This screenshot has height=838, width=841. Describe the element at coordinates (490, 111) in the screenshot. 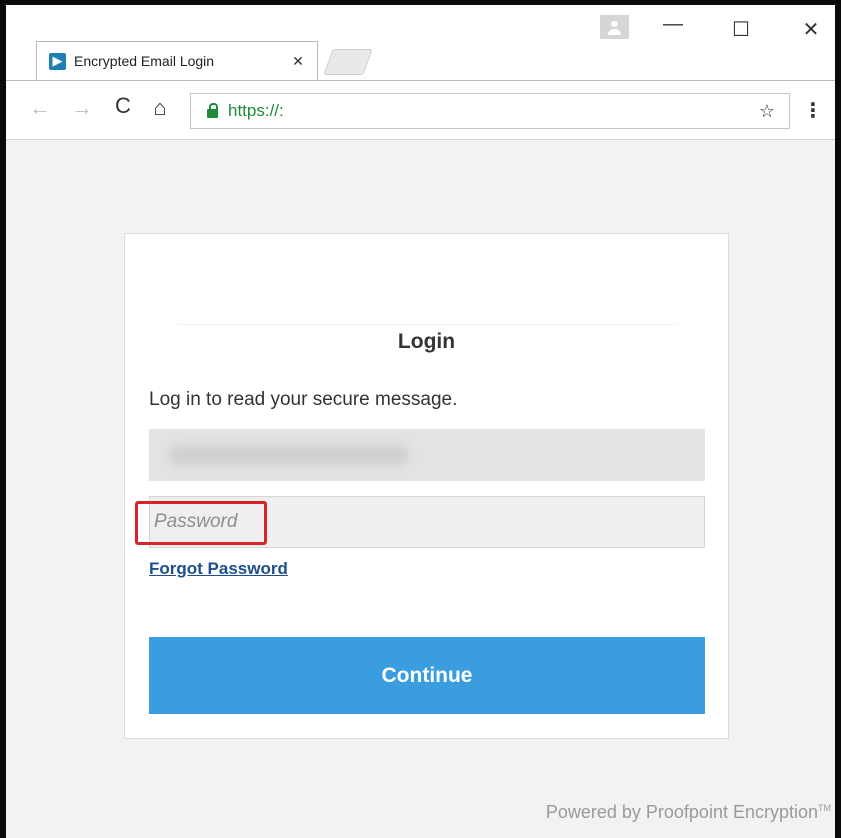

I see `address-bar: https://: ☆` at that location.